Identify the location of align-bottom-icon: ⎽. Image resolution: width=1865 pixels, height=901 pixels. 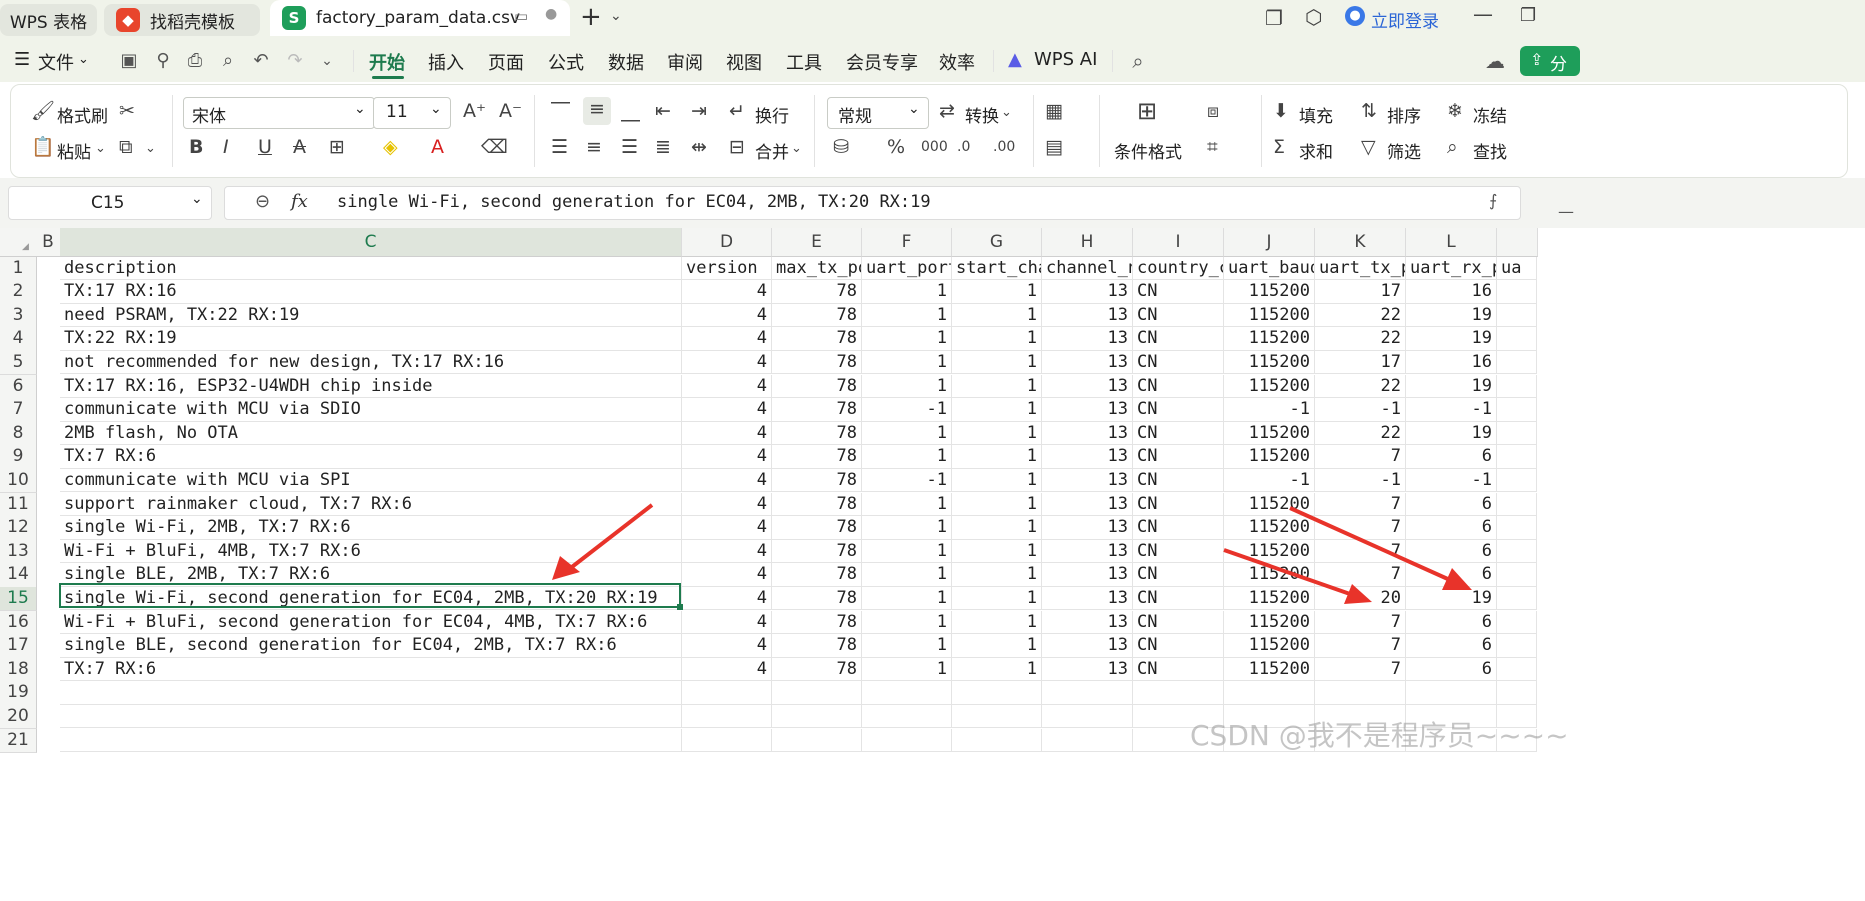
(630, 111).